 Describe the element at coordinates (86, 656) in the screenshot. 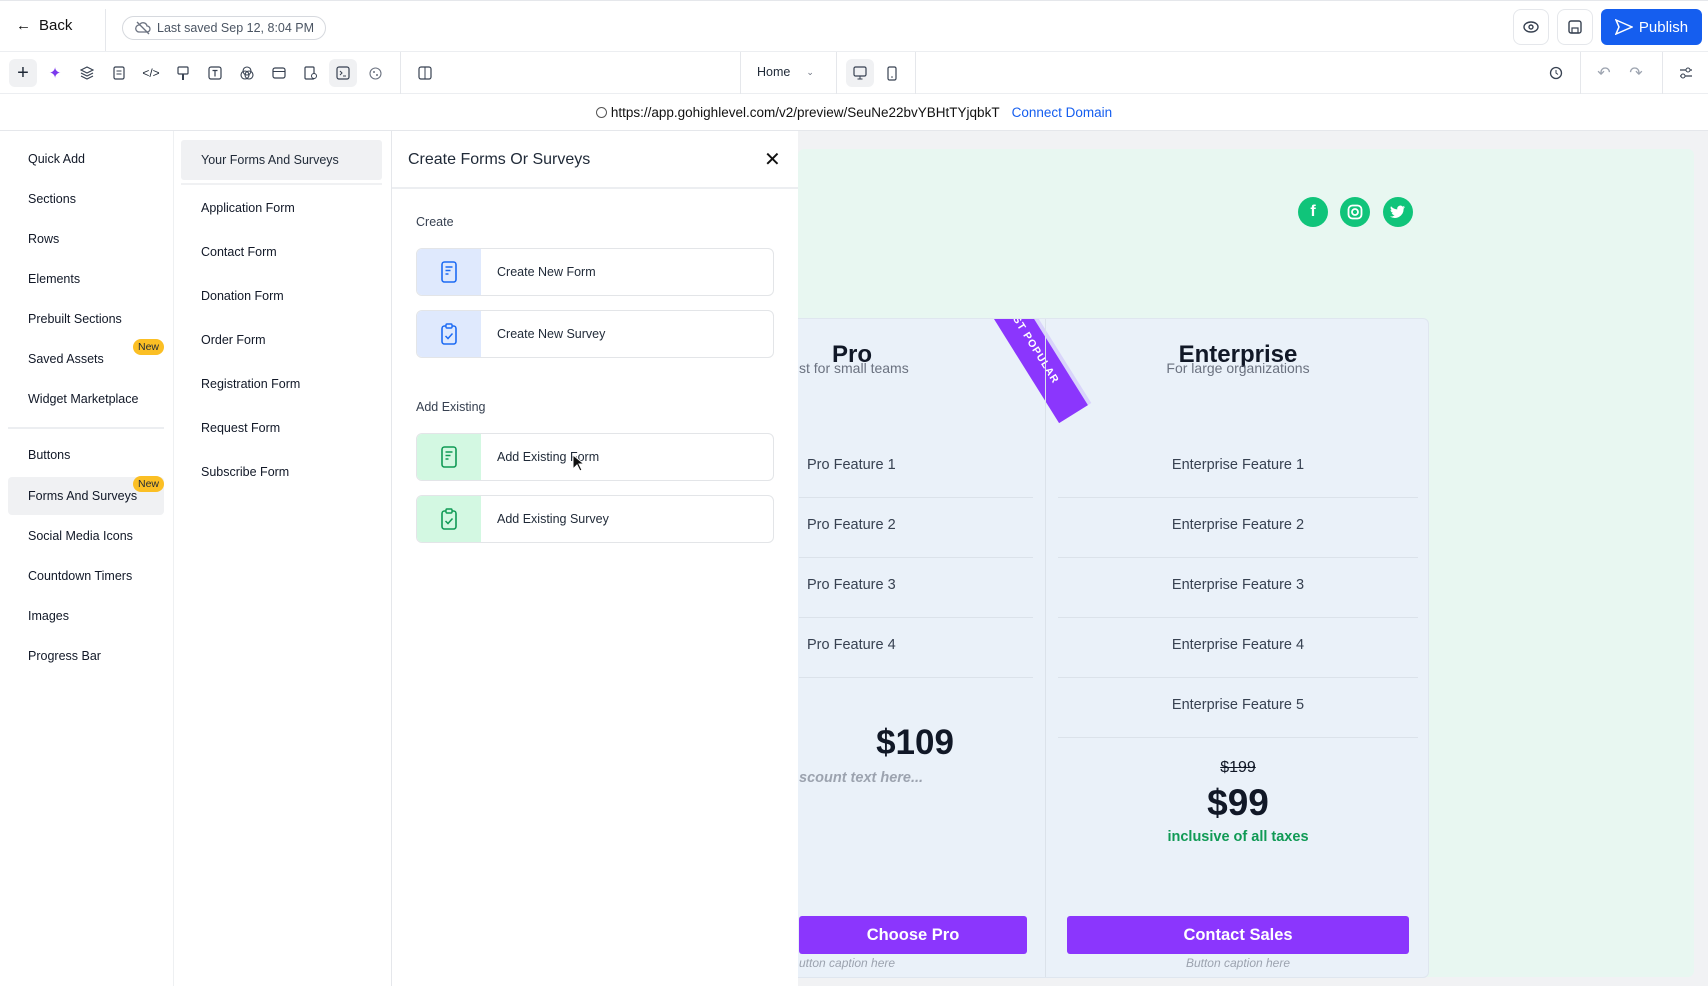

I see `sidebar-item-progress-bar: Progress Bar` at that location.